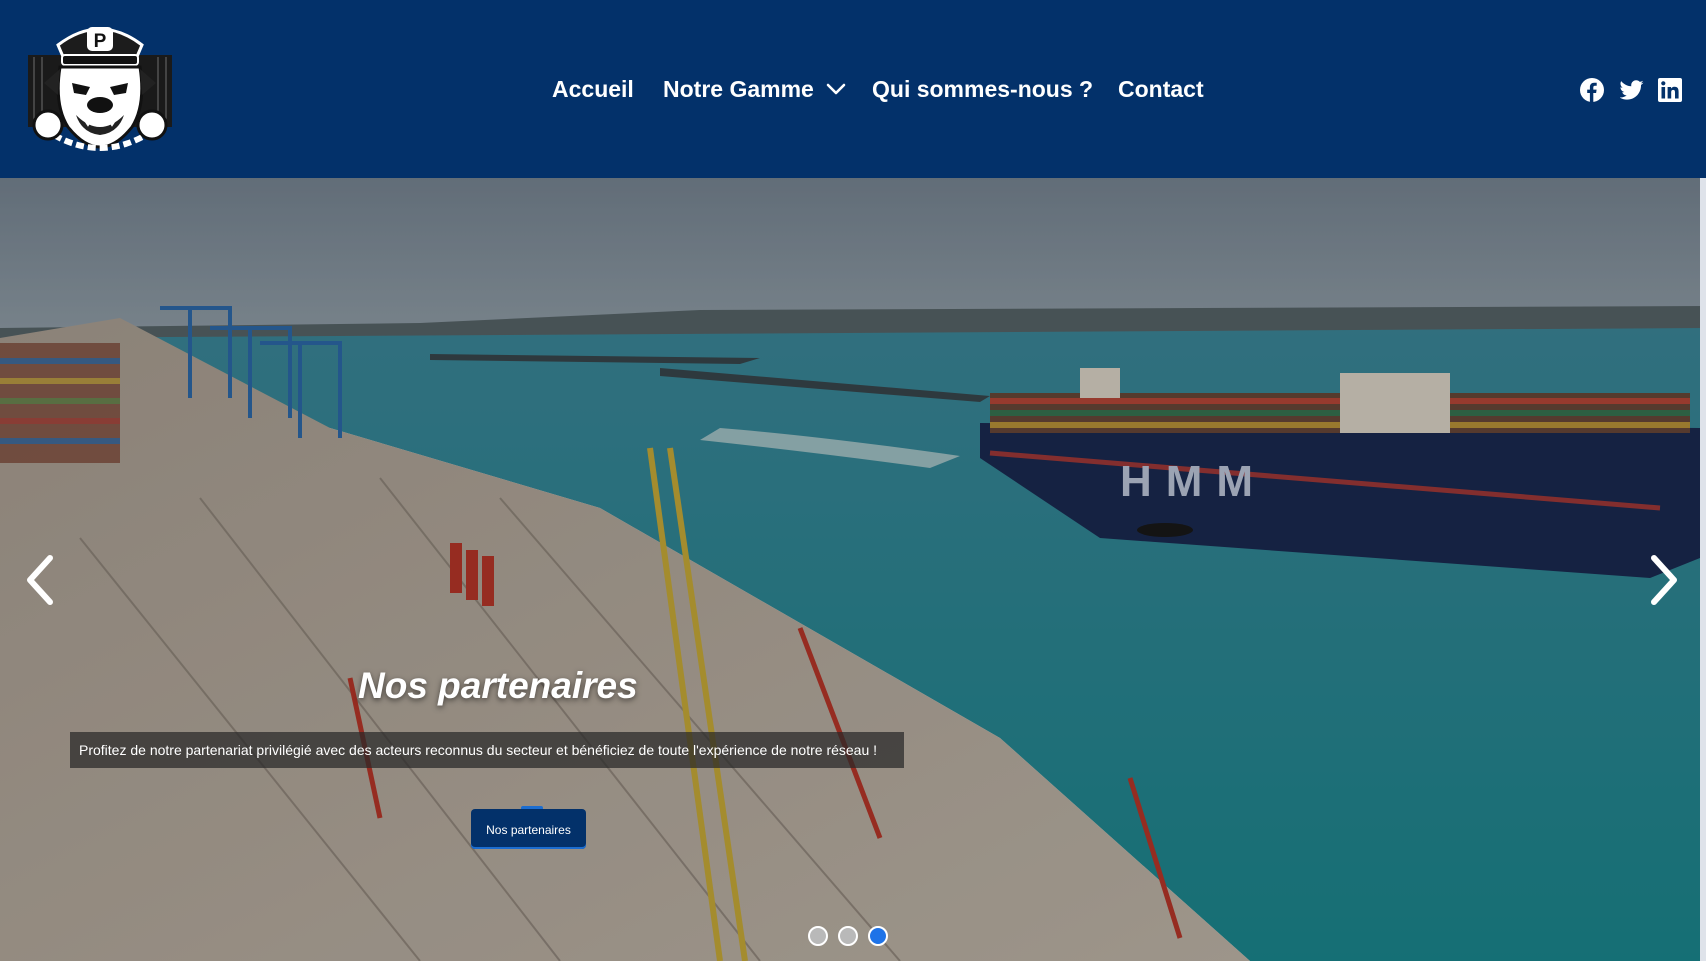  What do you see at coordinates (1592, 90) in the screenshot?
I see `facebook-icon` at bounding box center [1592, 90].